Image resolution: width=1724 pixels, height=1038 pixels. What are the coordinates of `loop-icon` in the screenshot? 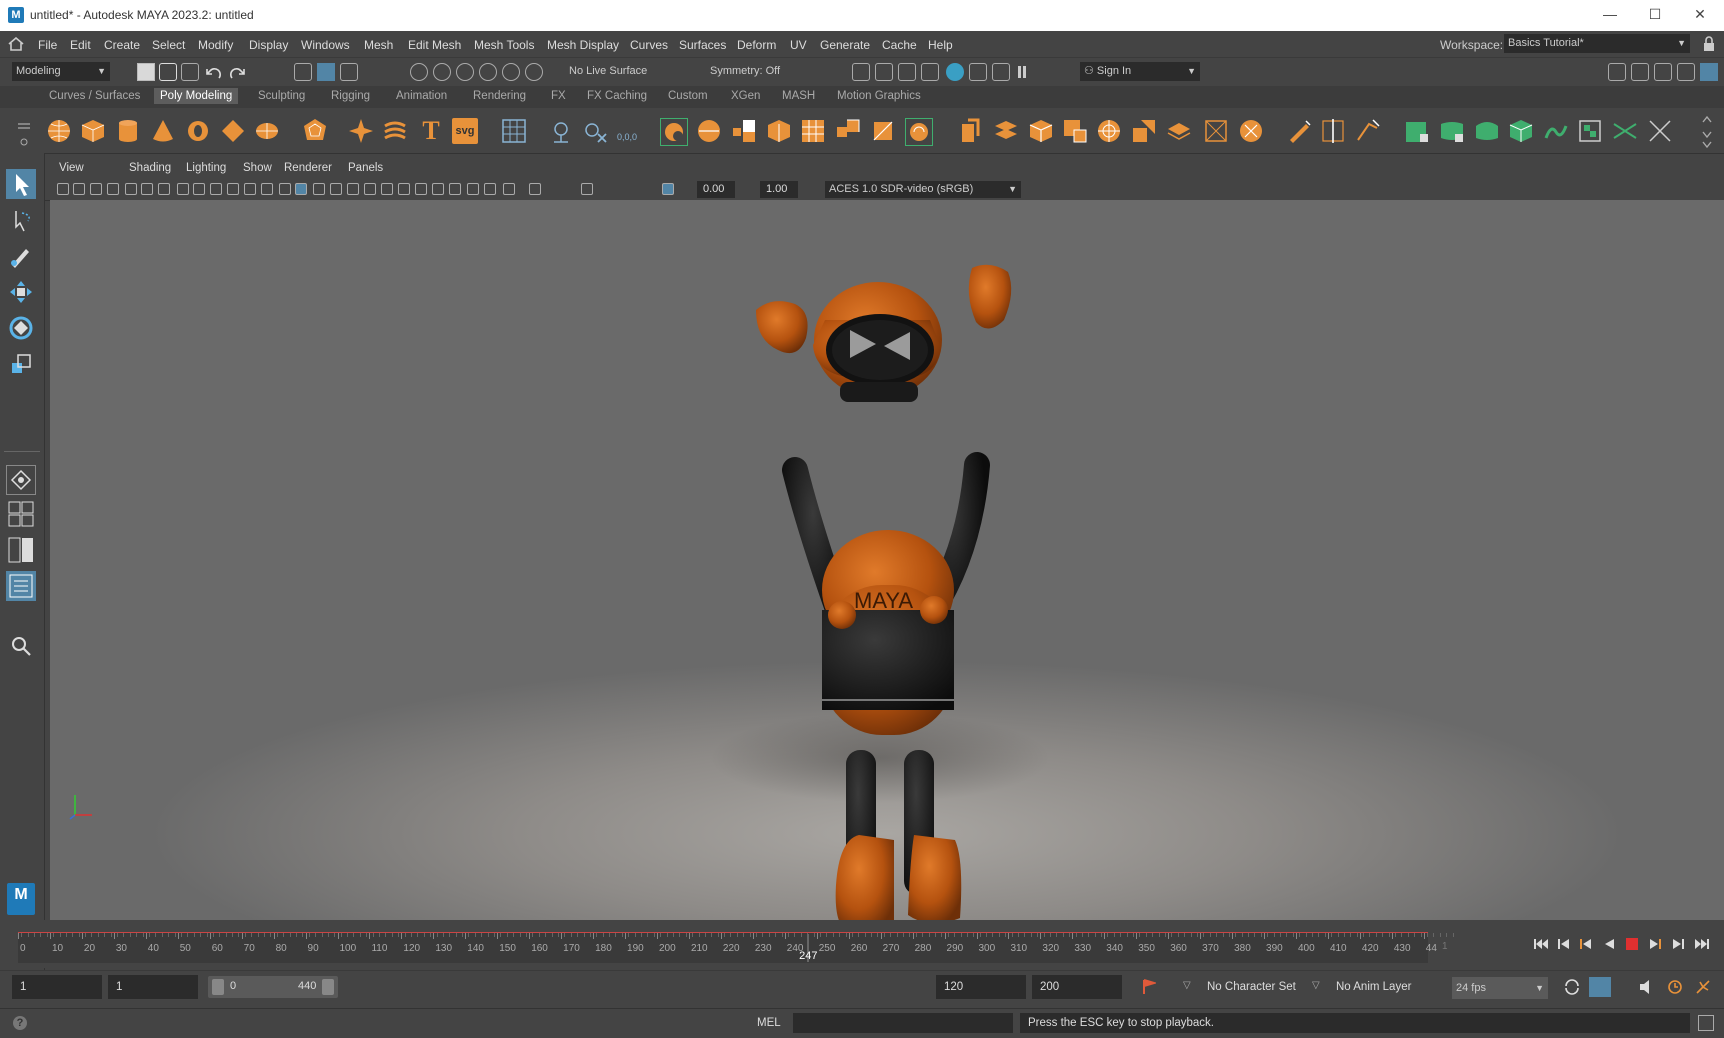 It's located at (1572, 987).